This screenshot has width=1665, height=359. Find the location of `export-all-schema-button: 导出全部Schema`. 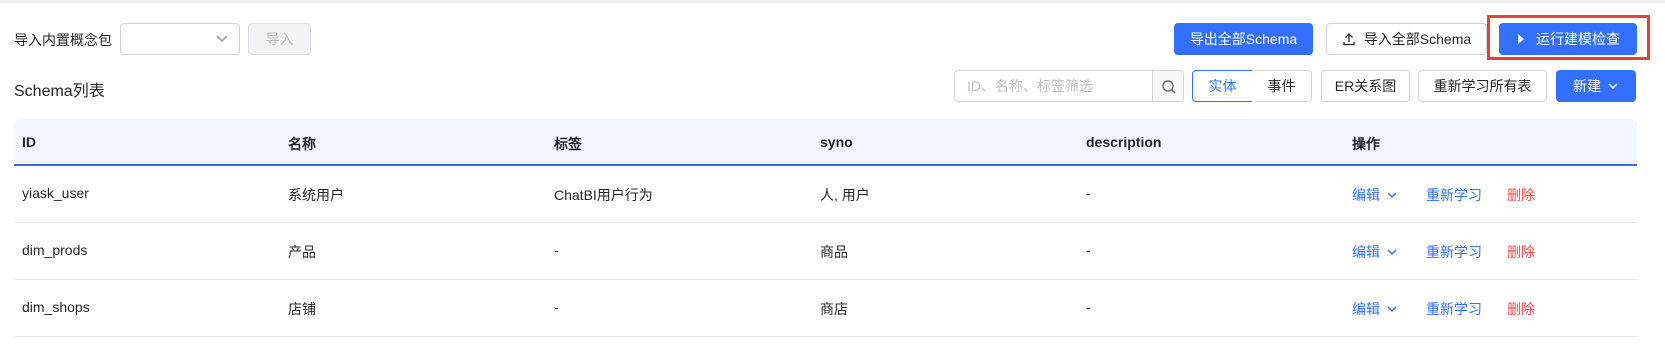

export-all-schema-button: 导出全部Schema is located at coordinates (1243, 39).